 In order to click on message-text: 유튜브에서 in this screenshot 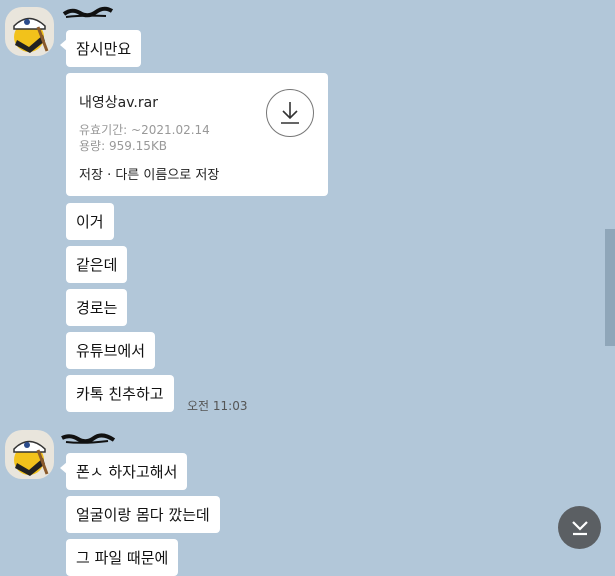, I will do `click(111, 350)`.